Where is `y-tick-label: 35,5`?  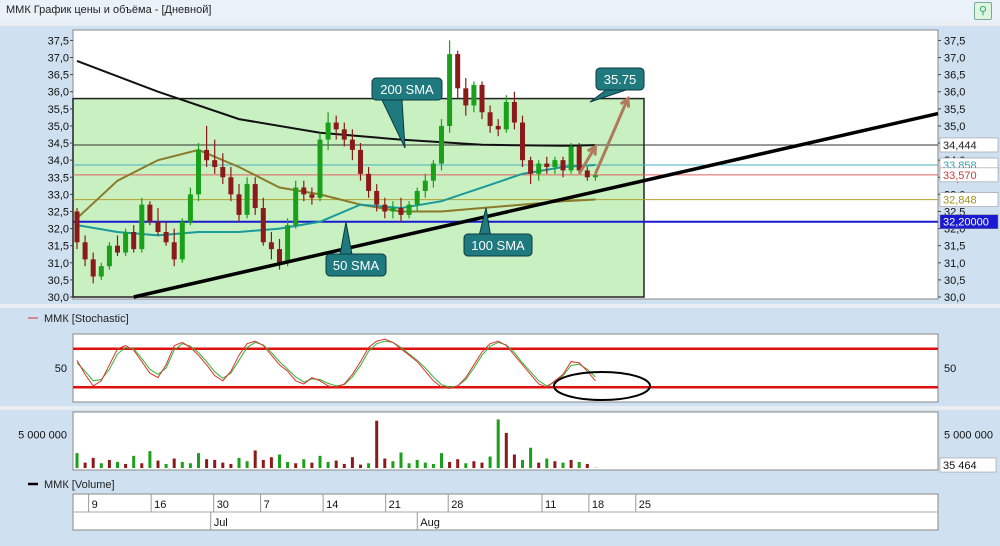 y-tick-label: 35,5 is located at coordinates (58, 110).